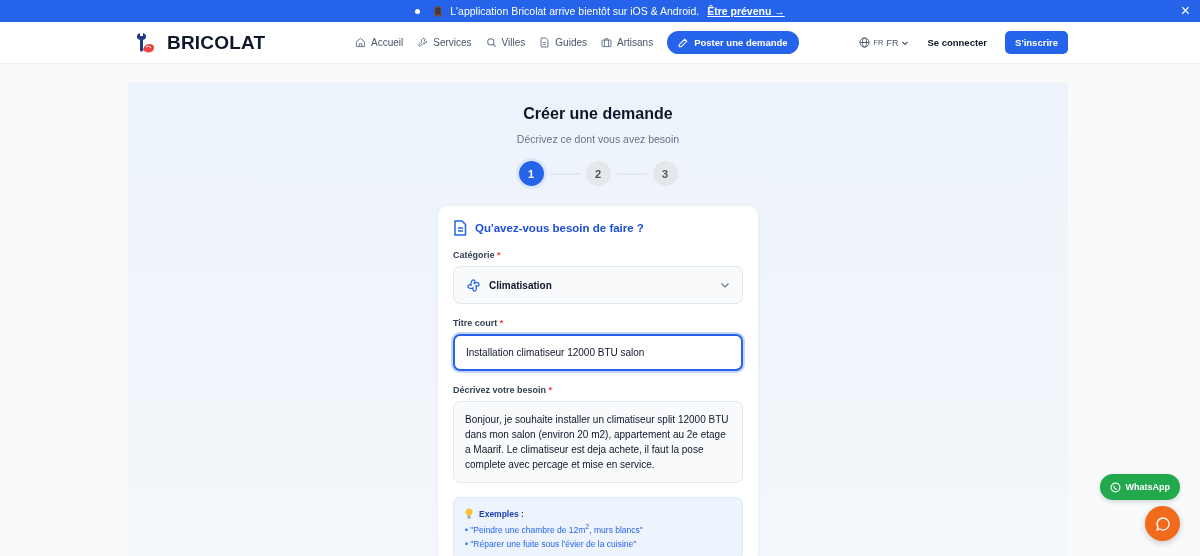  Describe the element at coordinates (1115, 487) in the screenshot. I see `whatsapp-icon` at that location.